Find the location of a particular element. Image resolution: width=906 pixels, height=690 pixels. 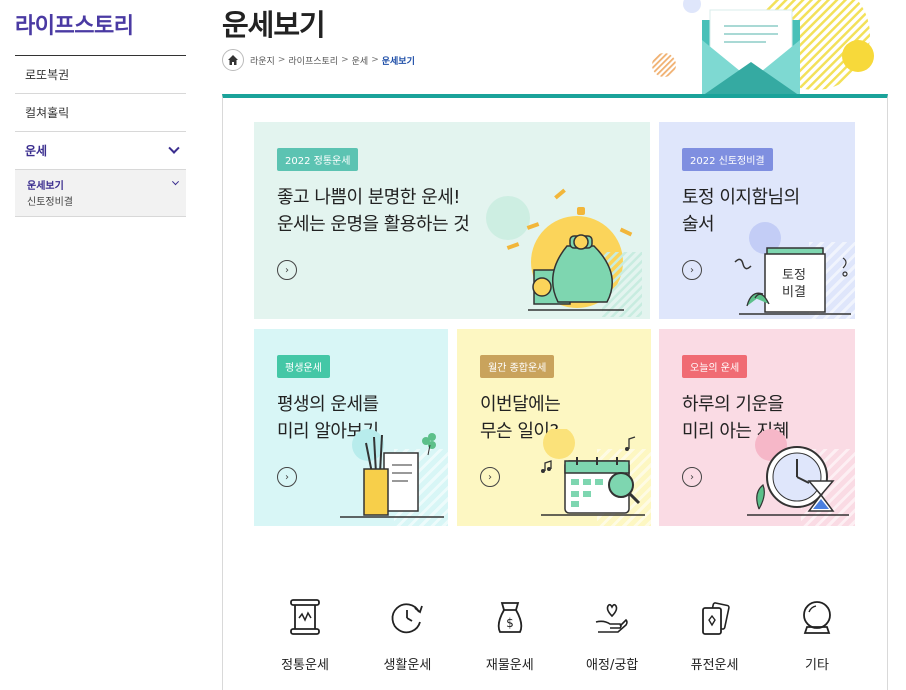

category-label: 정통운세 is located at coordinates (305, 665).